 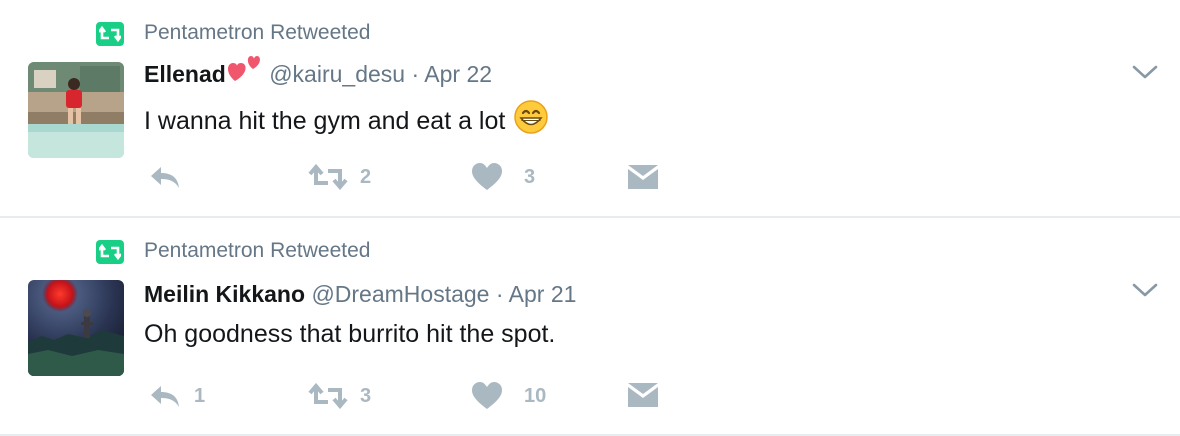 What do you see at coordinates (325, 121) in the screenshot?
I see `tweet-text-content: I wanna hit the gym and eat a lot` at bounding box center [325, 121].